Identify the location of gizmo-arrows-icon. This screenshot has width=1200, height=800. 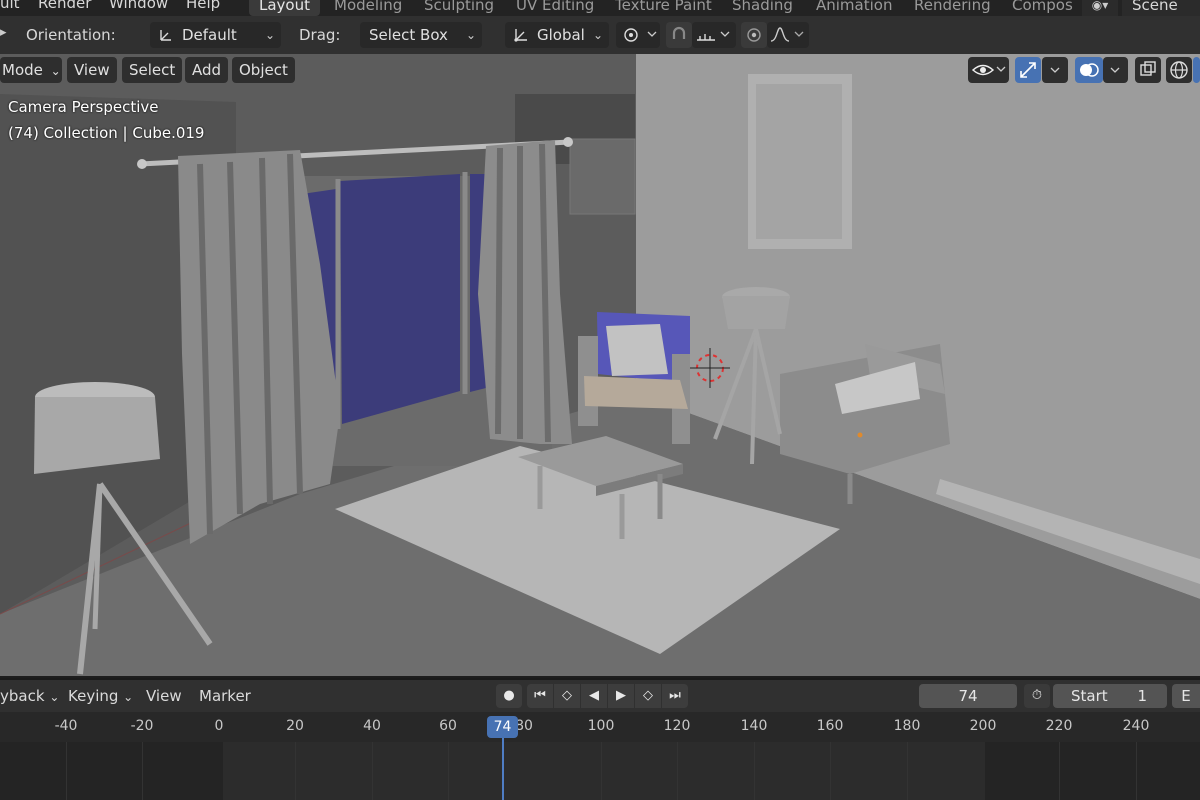
(1028, 70).